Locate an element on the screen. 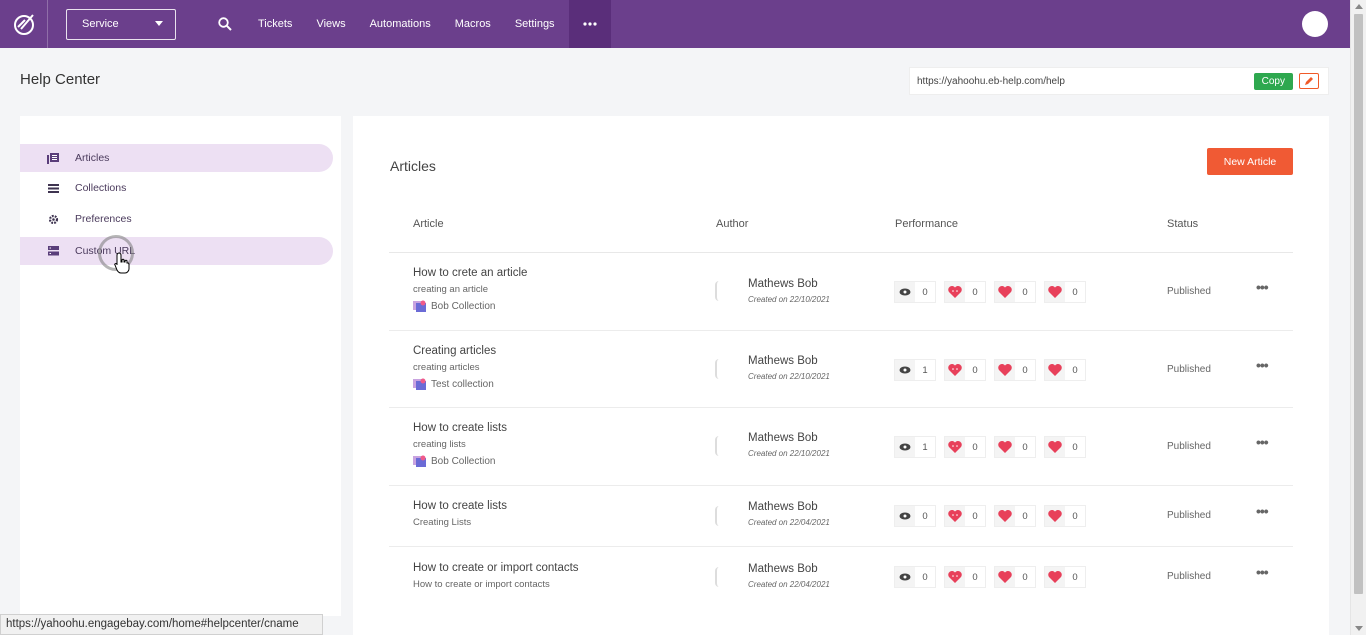  page-title: Help Center is located at coordinates (60, 79).